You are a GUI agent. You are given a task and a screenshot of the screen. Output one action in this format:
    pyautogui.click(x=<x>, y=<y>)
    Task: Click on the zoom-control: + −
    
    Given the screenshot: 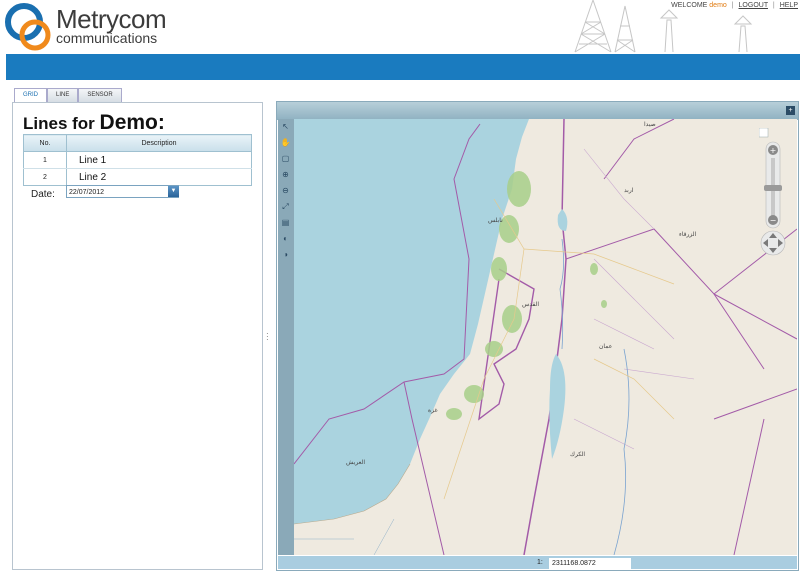 What is the action you would take?
    pyautogui.click(x=772, y=192)
    